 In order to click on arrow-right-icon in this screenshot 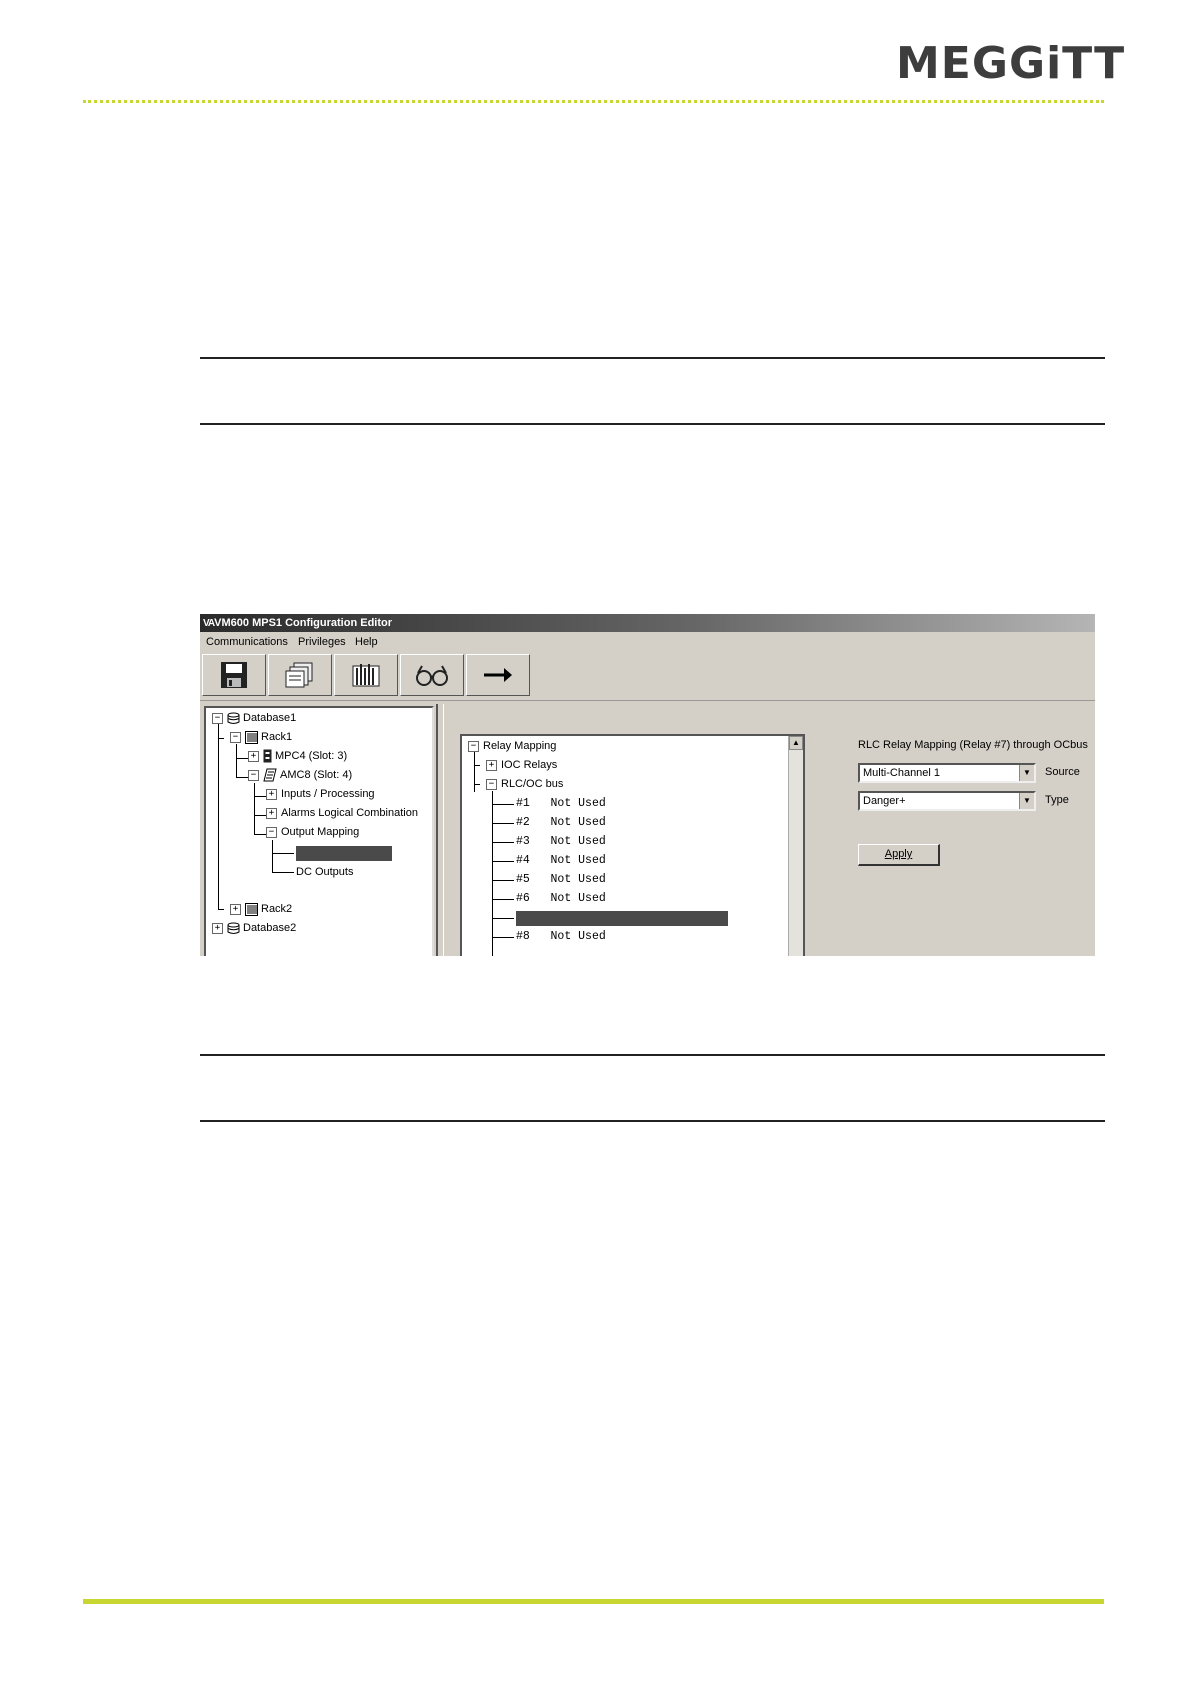, I will do `click(498, 675)`.